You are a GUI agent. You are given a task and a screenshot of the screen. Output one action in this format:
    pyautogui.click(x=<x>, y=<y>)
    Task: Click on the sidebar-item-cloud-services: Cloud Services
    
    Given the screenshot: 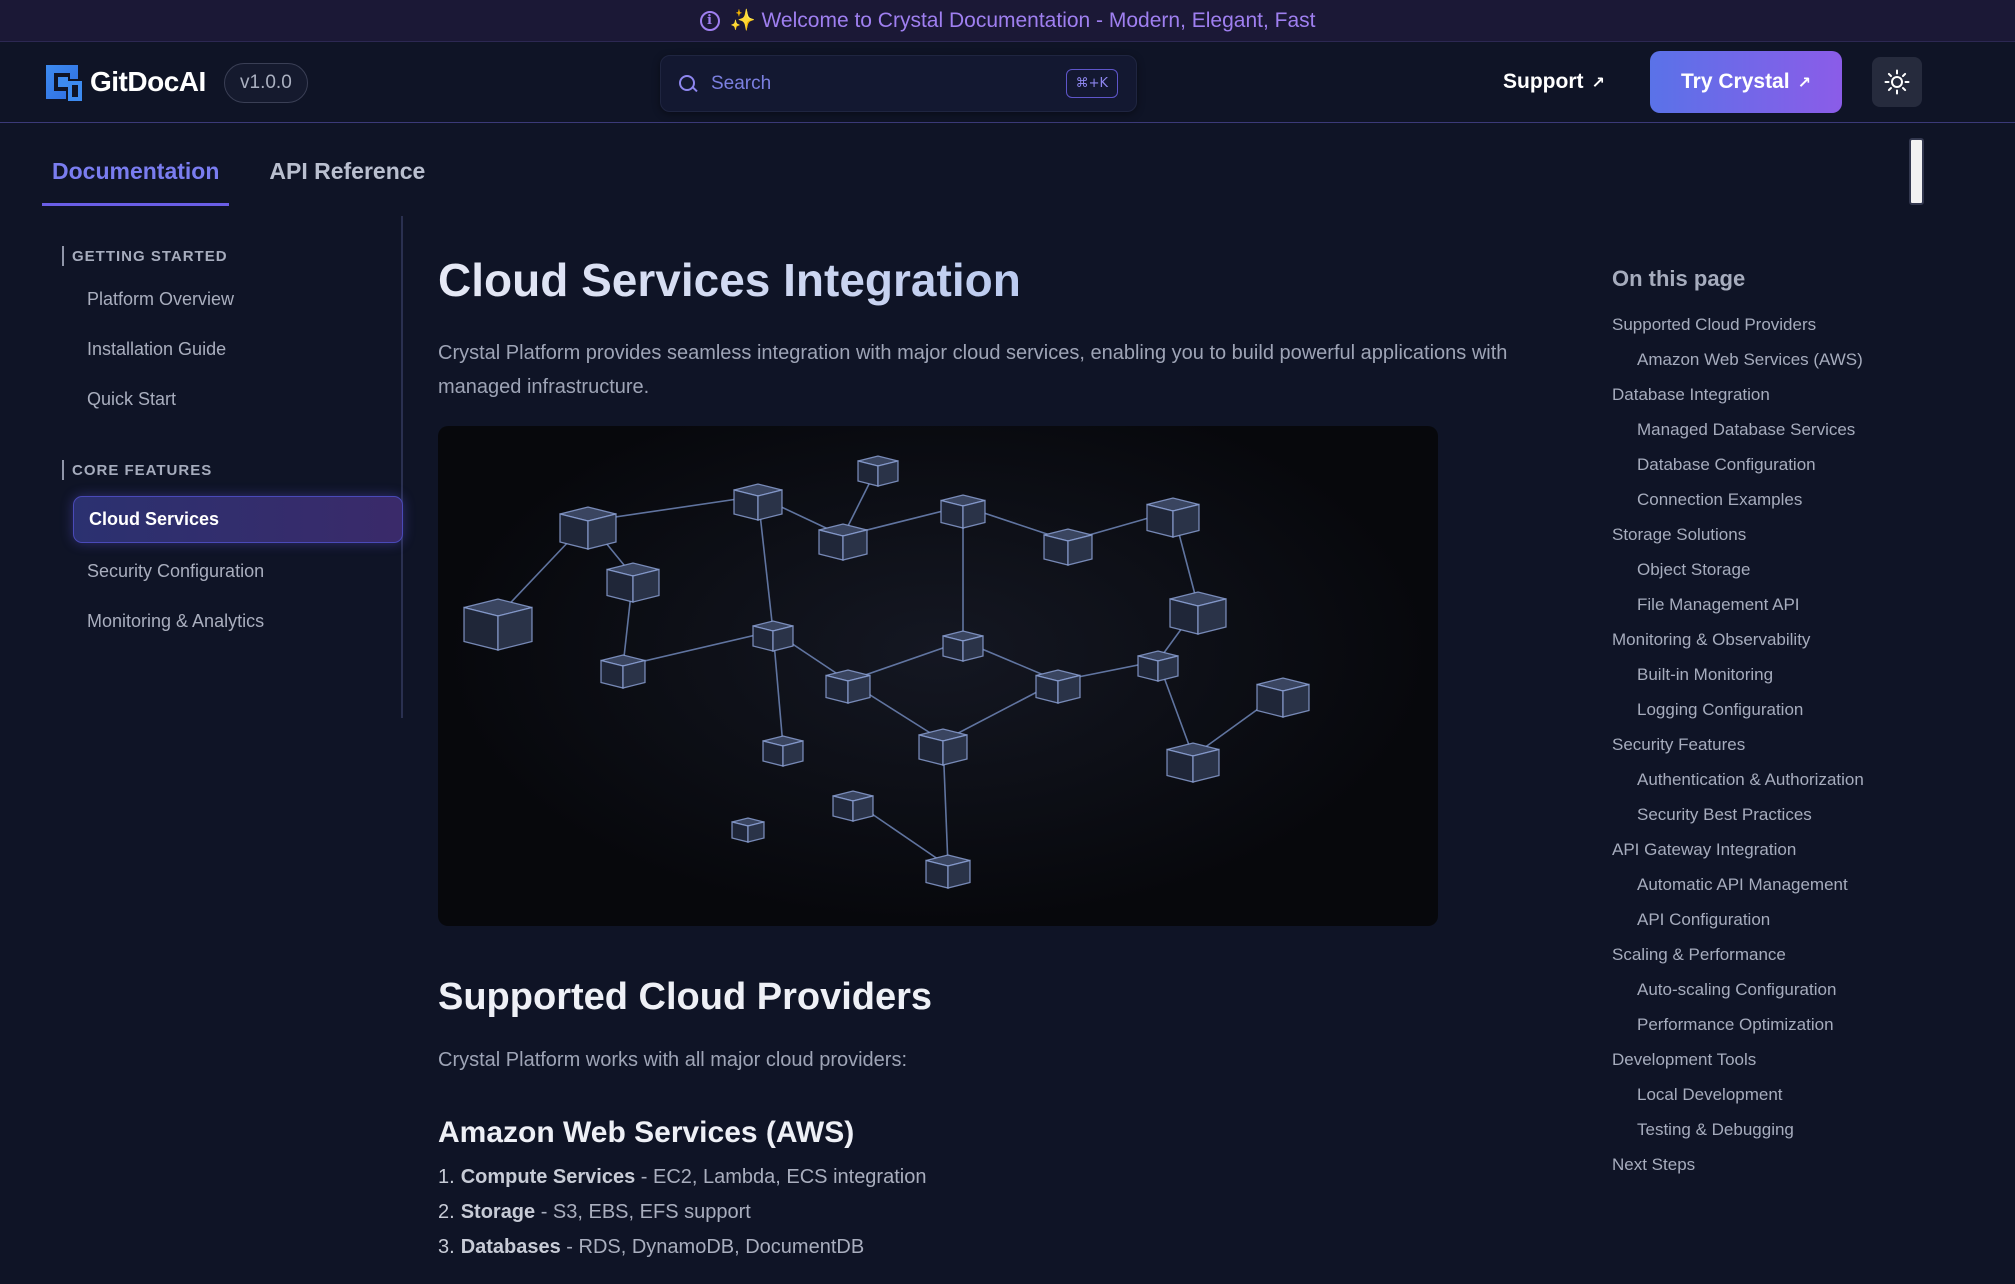 What is the action you would take?
    pyautogui.click(x=238, y=519)
    